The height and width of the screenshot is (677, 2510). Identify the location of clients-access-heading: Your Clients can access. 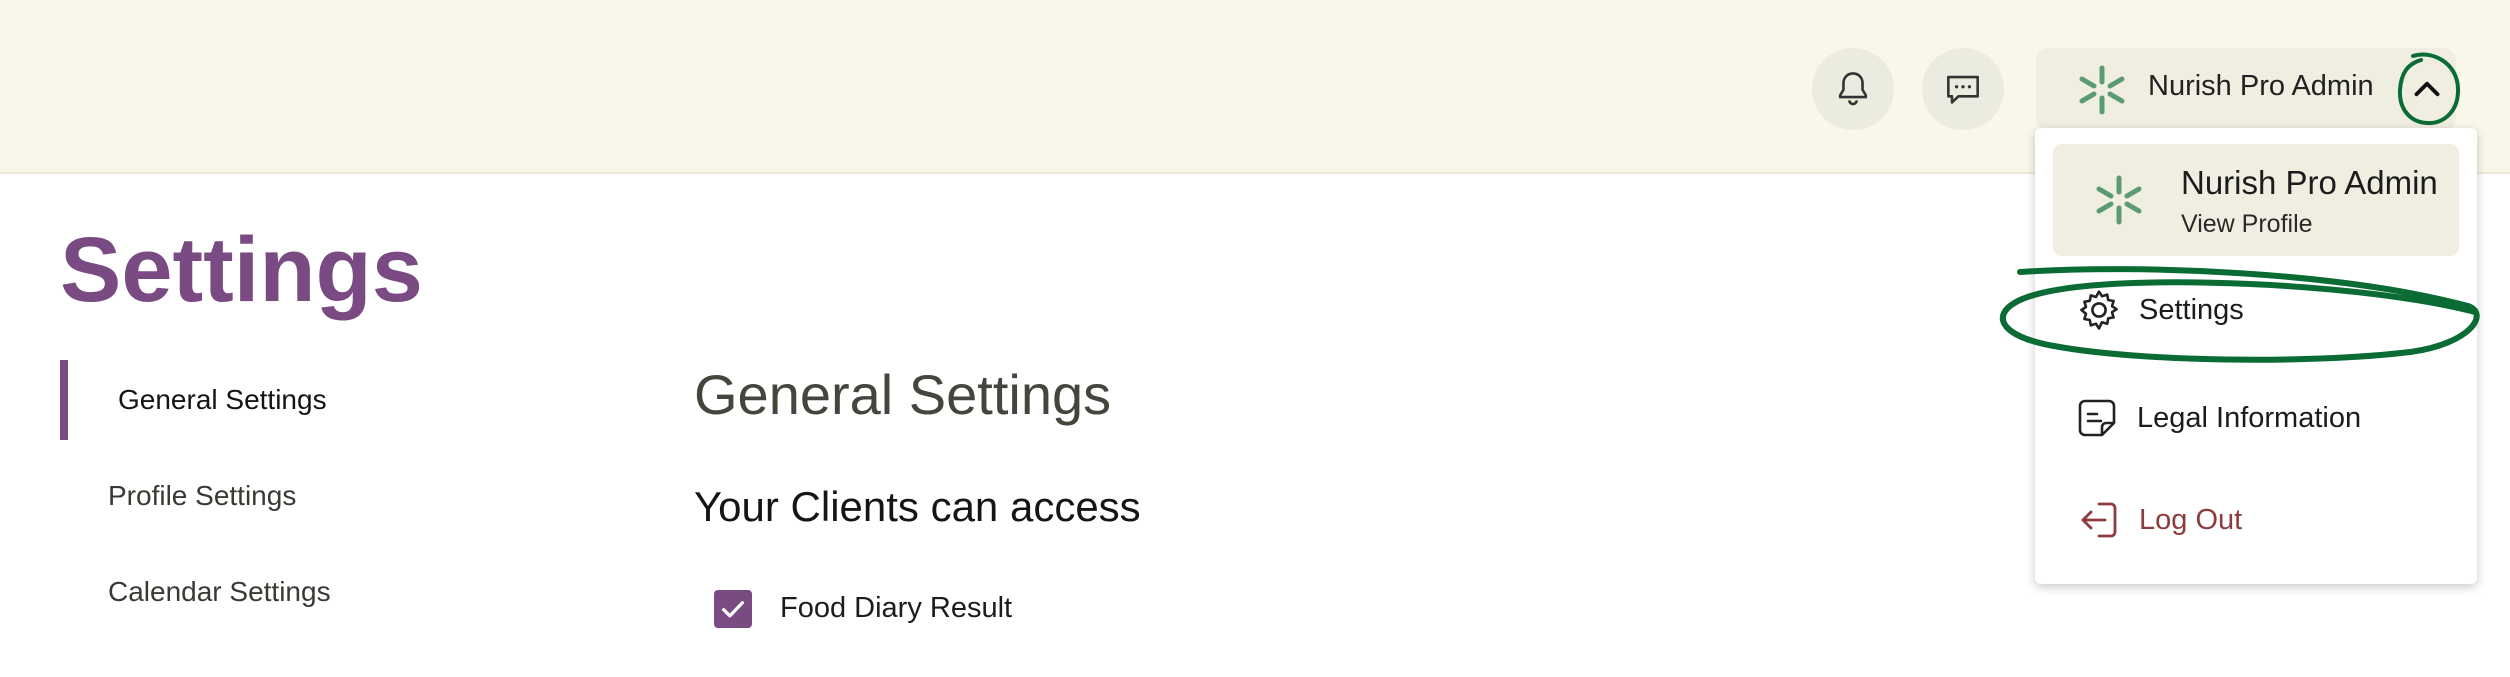
(917, 506).